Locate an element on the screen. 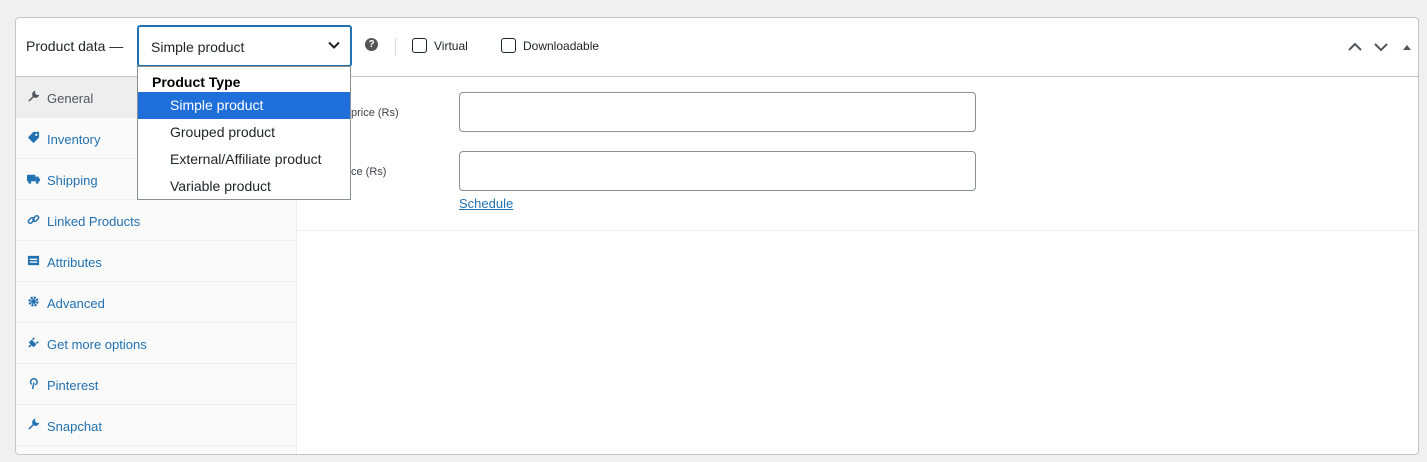 This screenshot has width=1427, height=462. regular-price-input is located at coordinates (717, 112).